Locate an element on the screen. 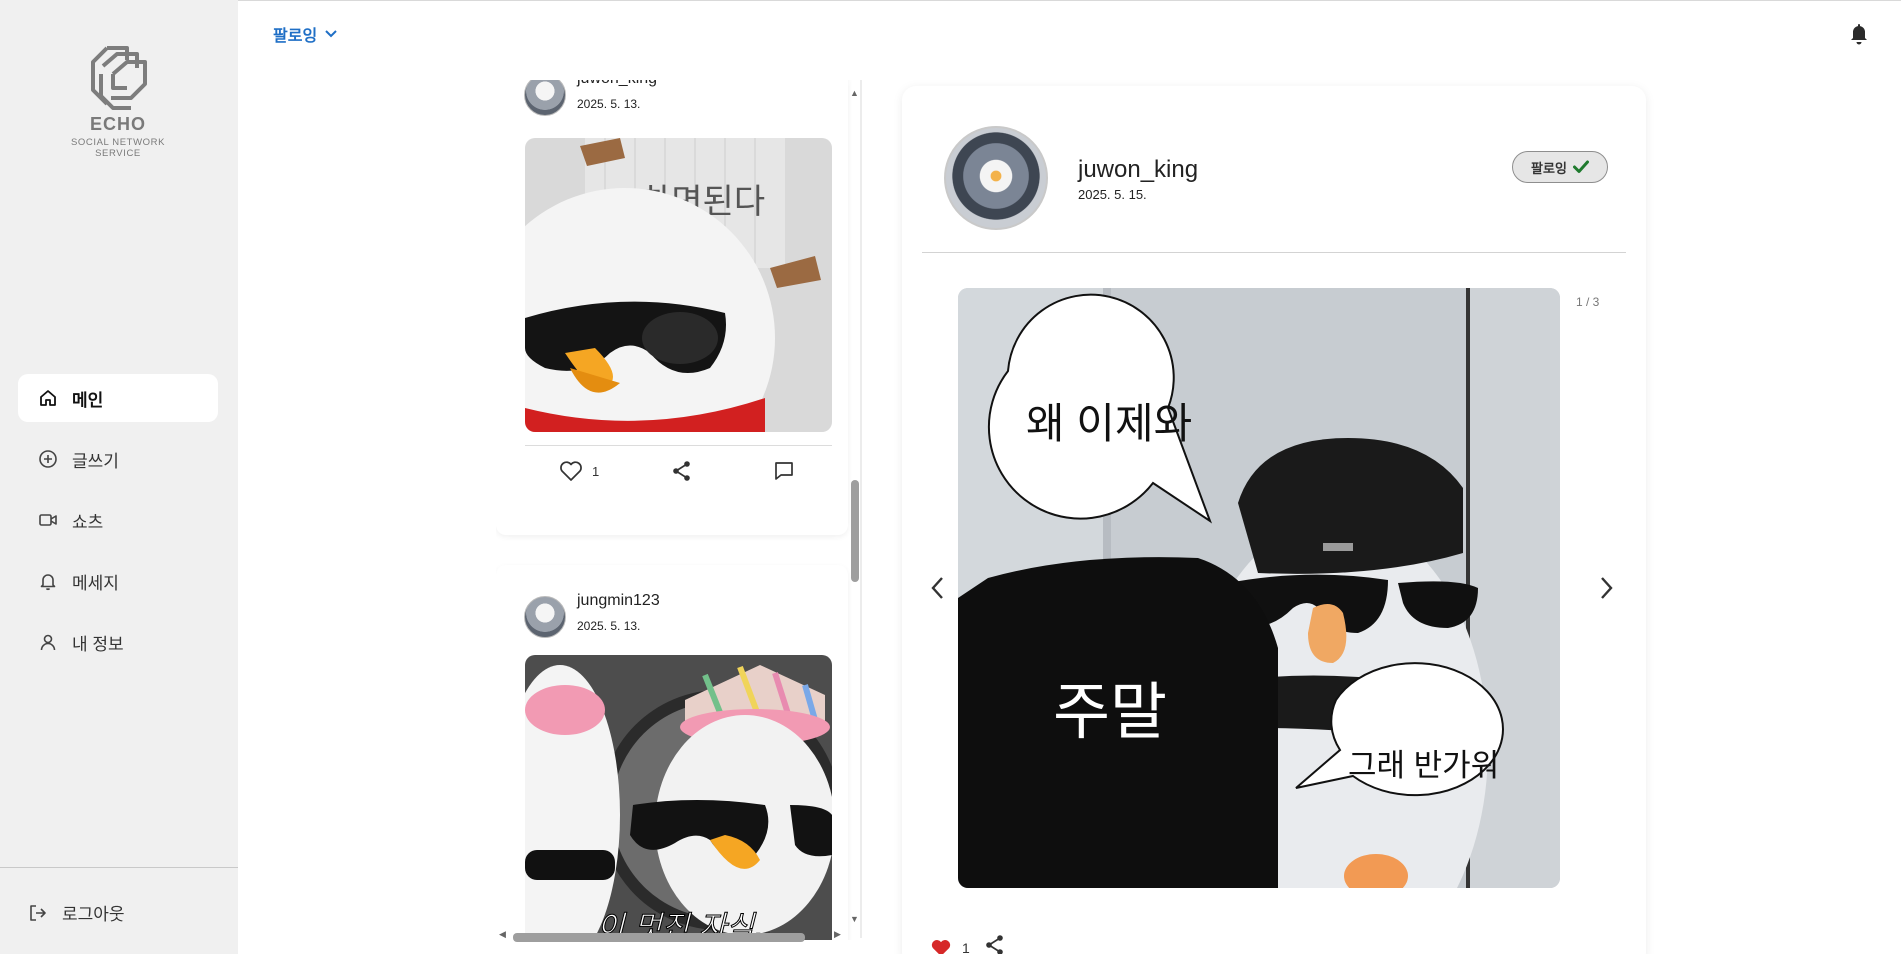 This screenshot has width=1901, height=954. author-username: juwon_king is located at coordinates (1138, 170).